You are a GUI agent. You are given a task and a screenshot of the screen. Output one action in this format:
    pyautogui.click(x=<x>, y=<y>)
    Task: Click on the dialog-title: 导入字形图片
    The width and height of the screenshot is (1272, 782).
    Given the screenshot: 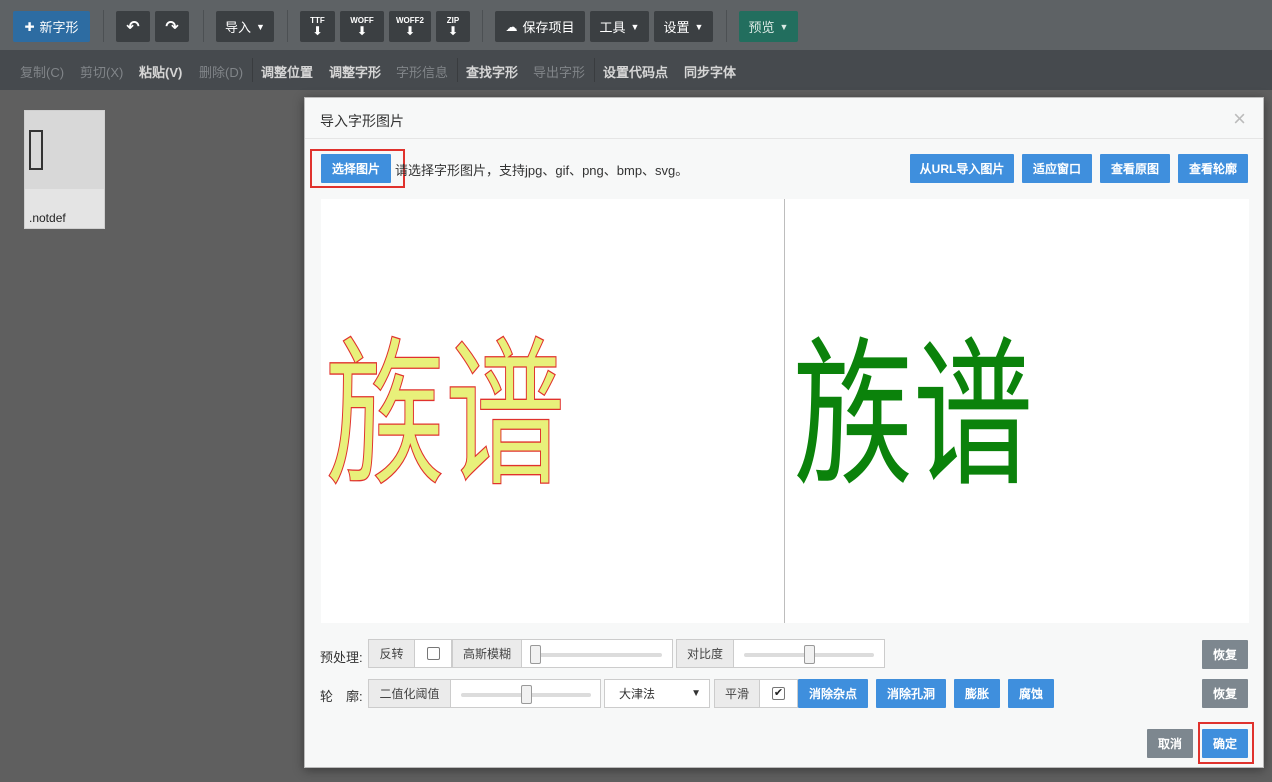 What is the action you would take?
    pyautogui.click(x=362, y=121)
    